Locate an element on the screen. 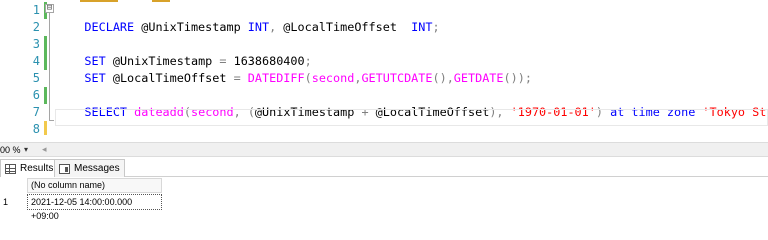 Image resolution: width=768 pixels, height=240 pixels. grid-icon is located at coordinates (10, 168).